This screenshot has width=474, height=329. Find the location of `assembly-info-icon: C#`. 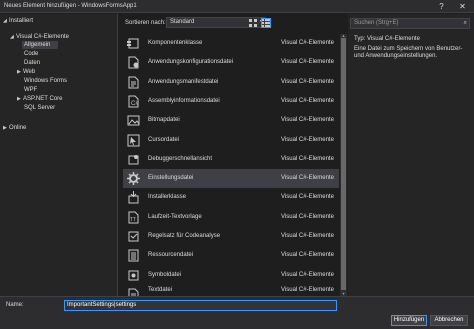

assembly-info-icon: C# is located at coordinates (133, 101).